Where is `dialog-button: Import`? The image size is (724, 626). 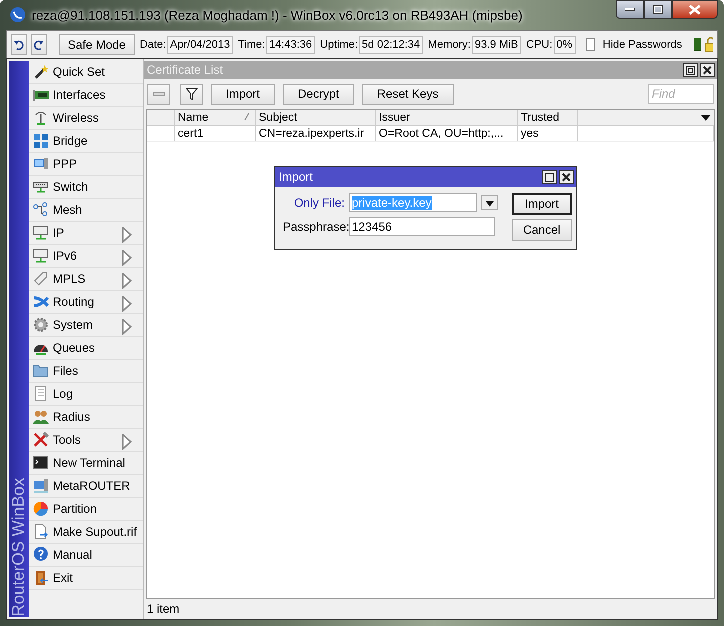 dialog-button: Import is located at coordinates (542, 204).